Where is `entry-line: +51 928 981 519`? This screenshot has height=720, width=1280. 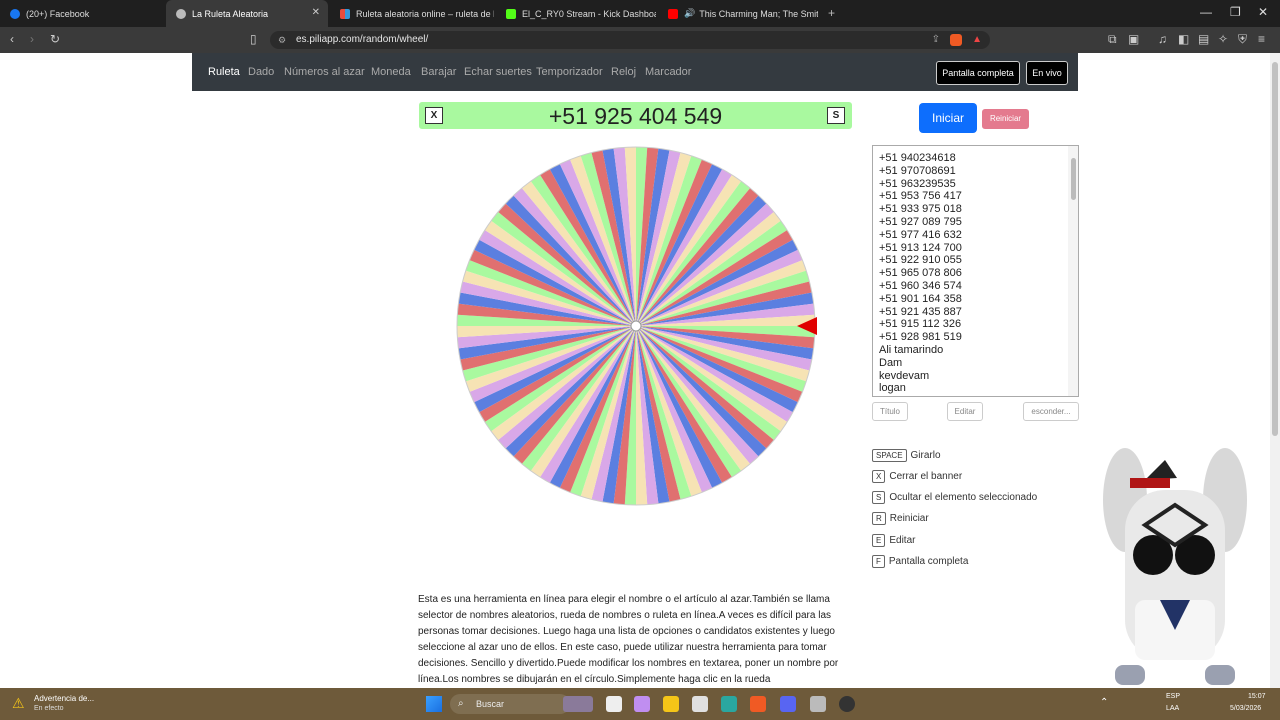
entry-line: +51 928 981 519 is located at coordinates (920, 337).